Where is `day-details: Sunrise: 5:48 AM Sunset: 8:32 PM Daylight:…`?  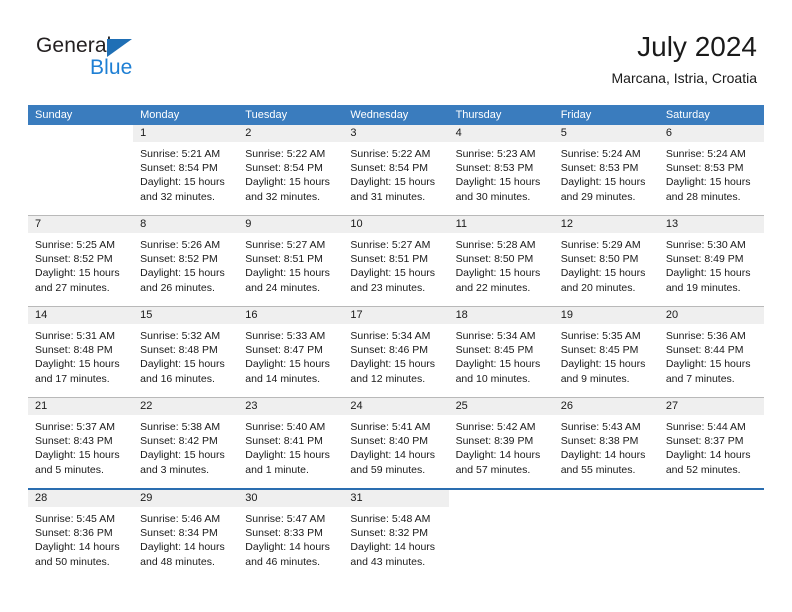 day-details: Sunrise: 5:48 AM Sunset: 8:32 PM Daylight:… is located at coordinates (395, 538).